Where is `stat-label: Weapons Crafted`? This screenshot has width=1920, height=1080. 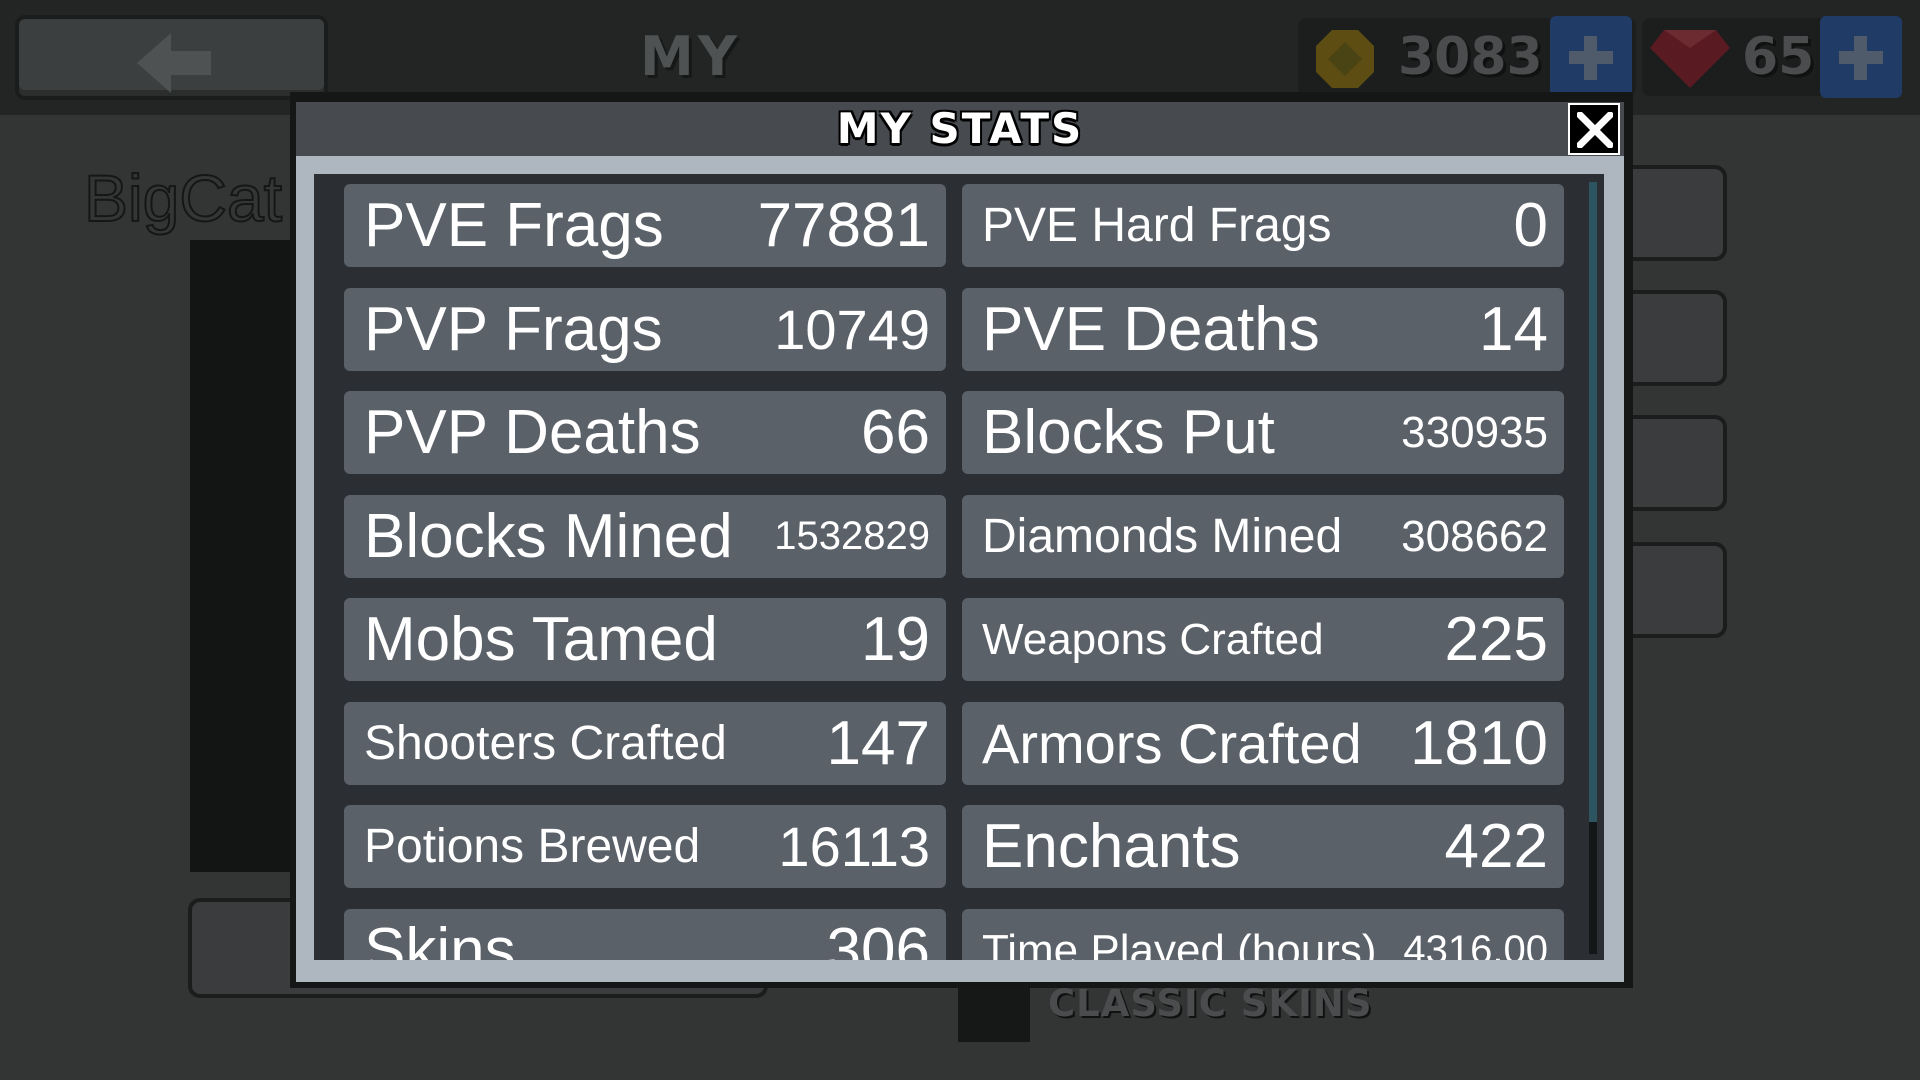 stat-label: Weapons Crafted is located at coordinates (1153, 639).